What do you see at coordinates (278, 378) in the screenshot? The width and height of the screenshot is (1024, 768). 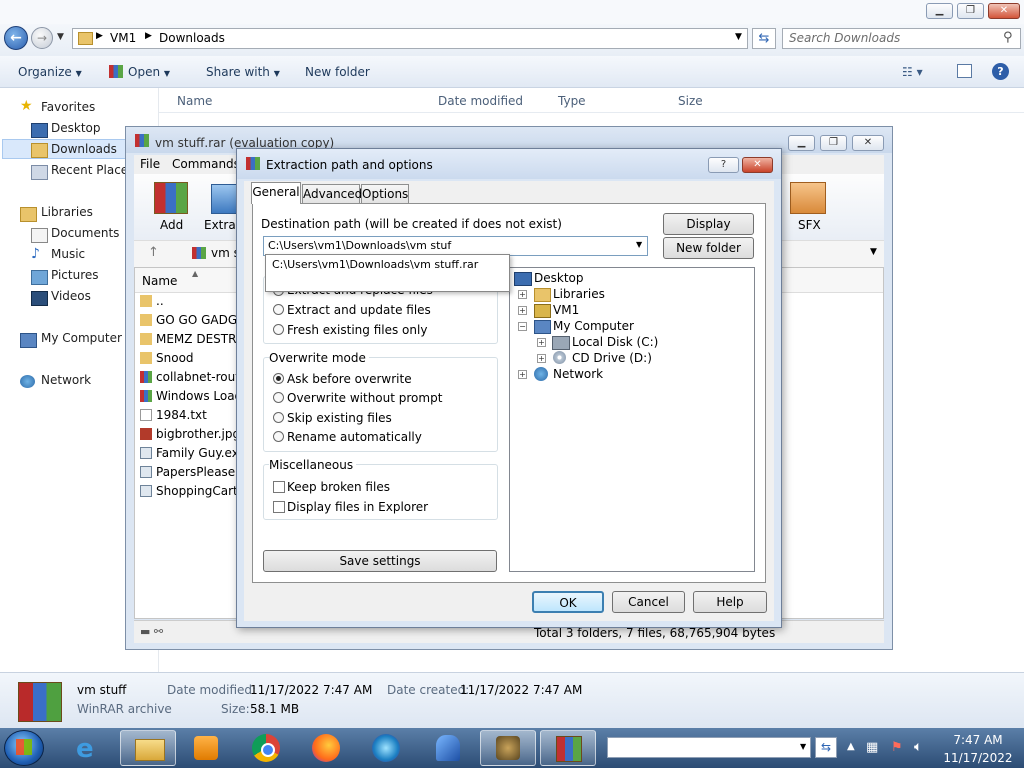 I see `radio-ask-before-overwrite` at bounding box center [278, 378].